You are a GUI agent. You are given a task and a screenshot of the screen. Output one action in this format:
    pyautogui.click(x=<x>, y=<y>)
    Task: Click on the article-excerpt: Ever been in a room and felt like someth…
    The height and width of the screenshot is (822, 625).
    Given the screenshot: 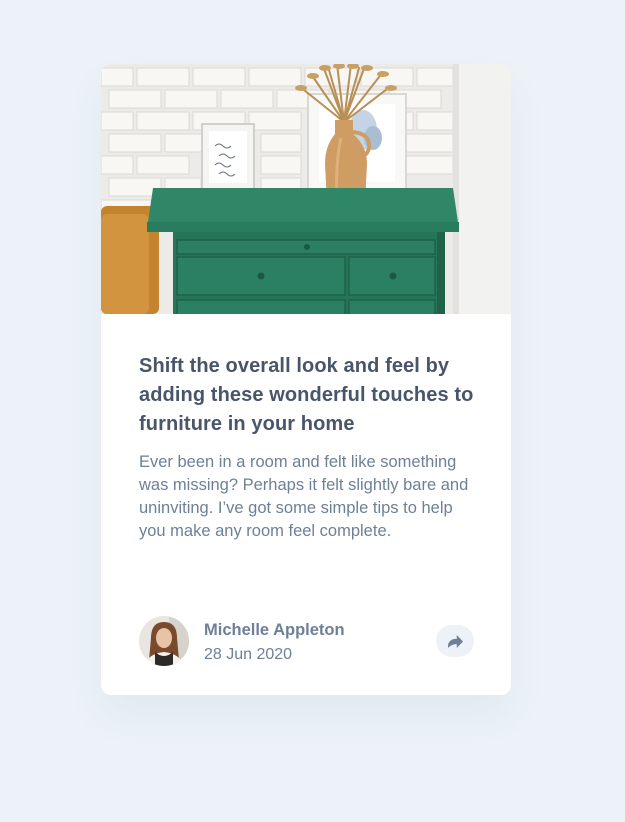 What is the action you would take?
    pyautogui.click(x=304, y=496)
    